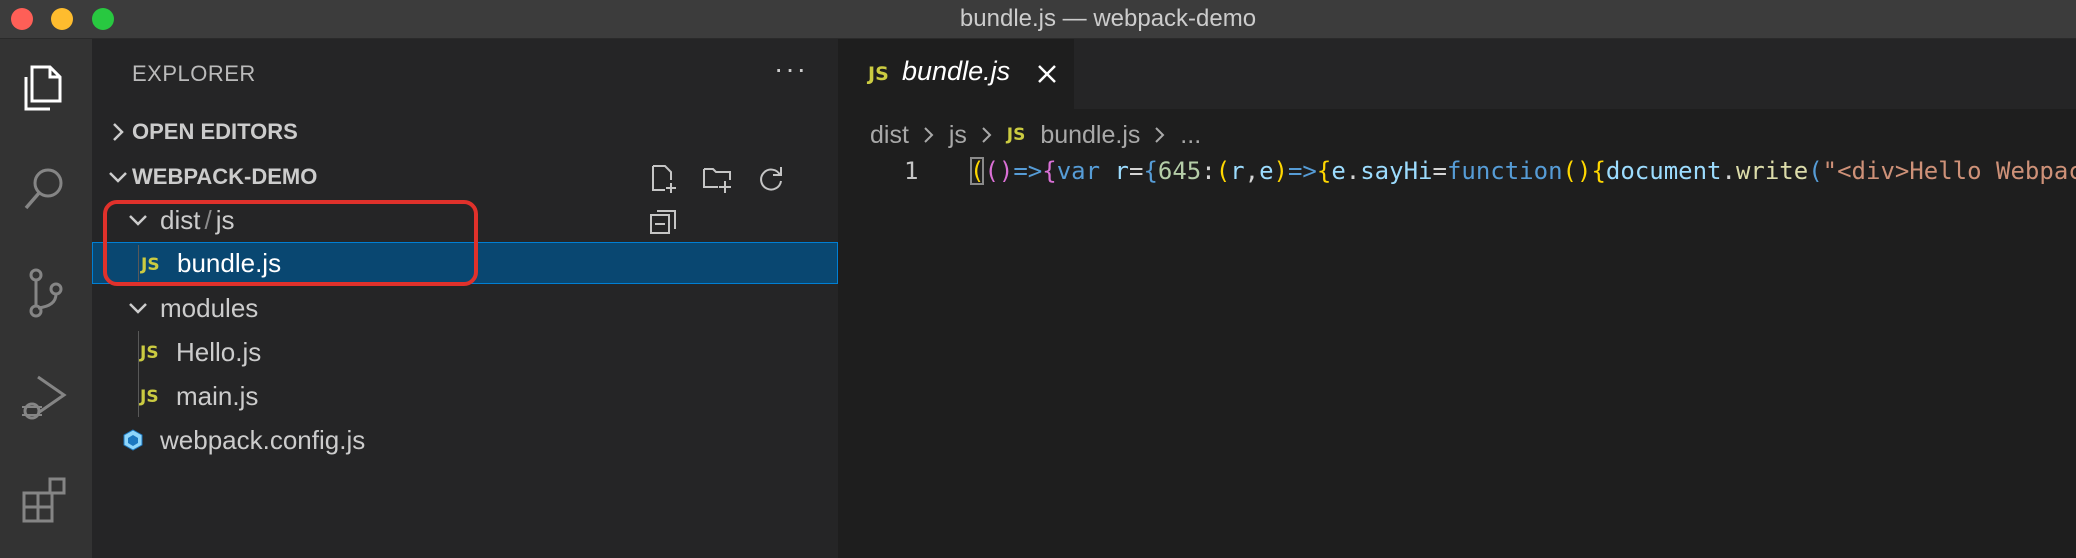 The image size is (2076, 558). I want to click on breadcrumb-item: bundle.js, so click(1090, 135).